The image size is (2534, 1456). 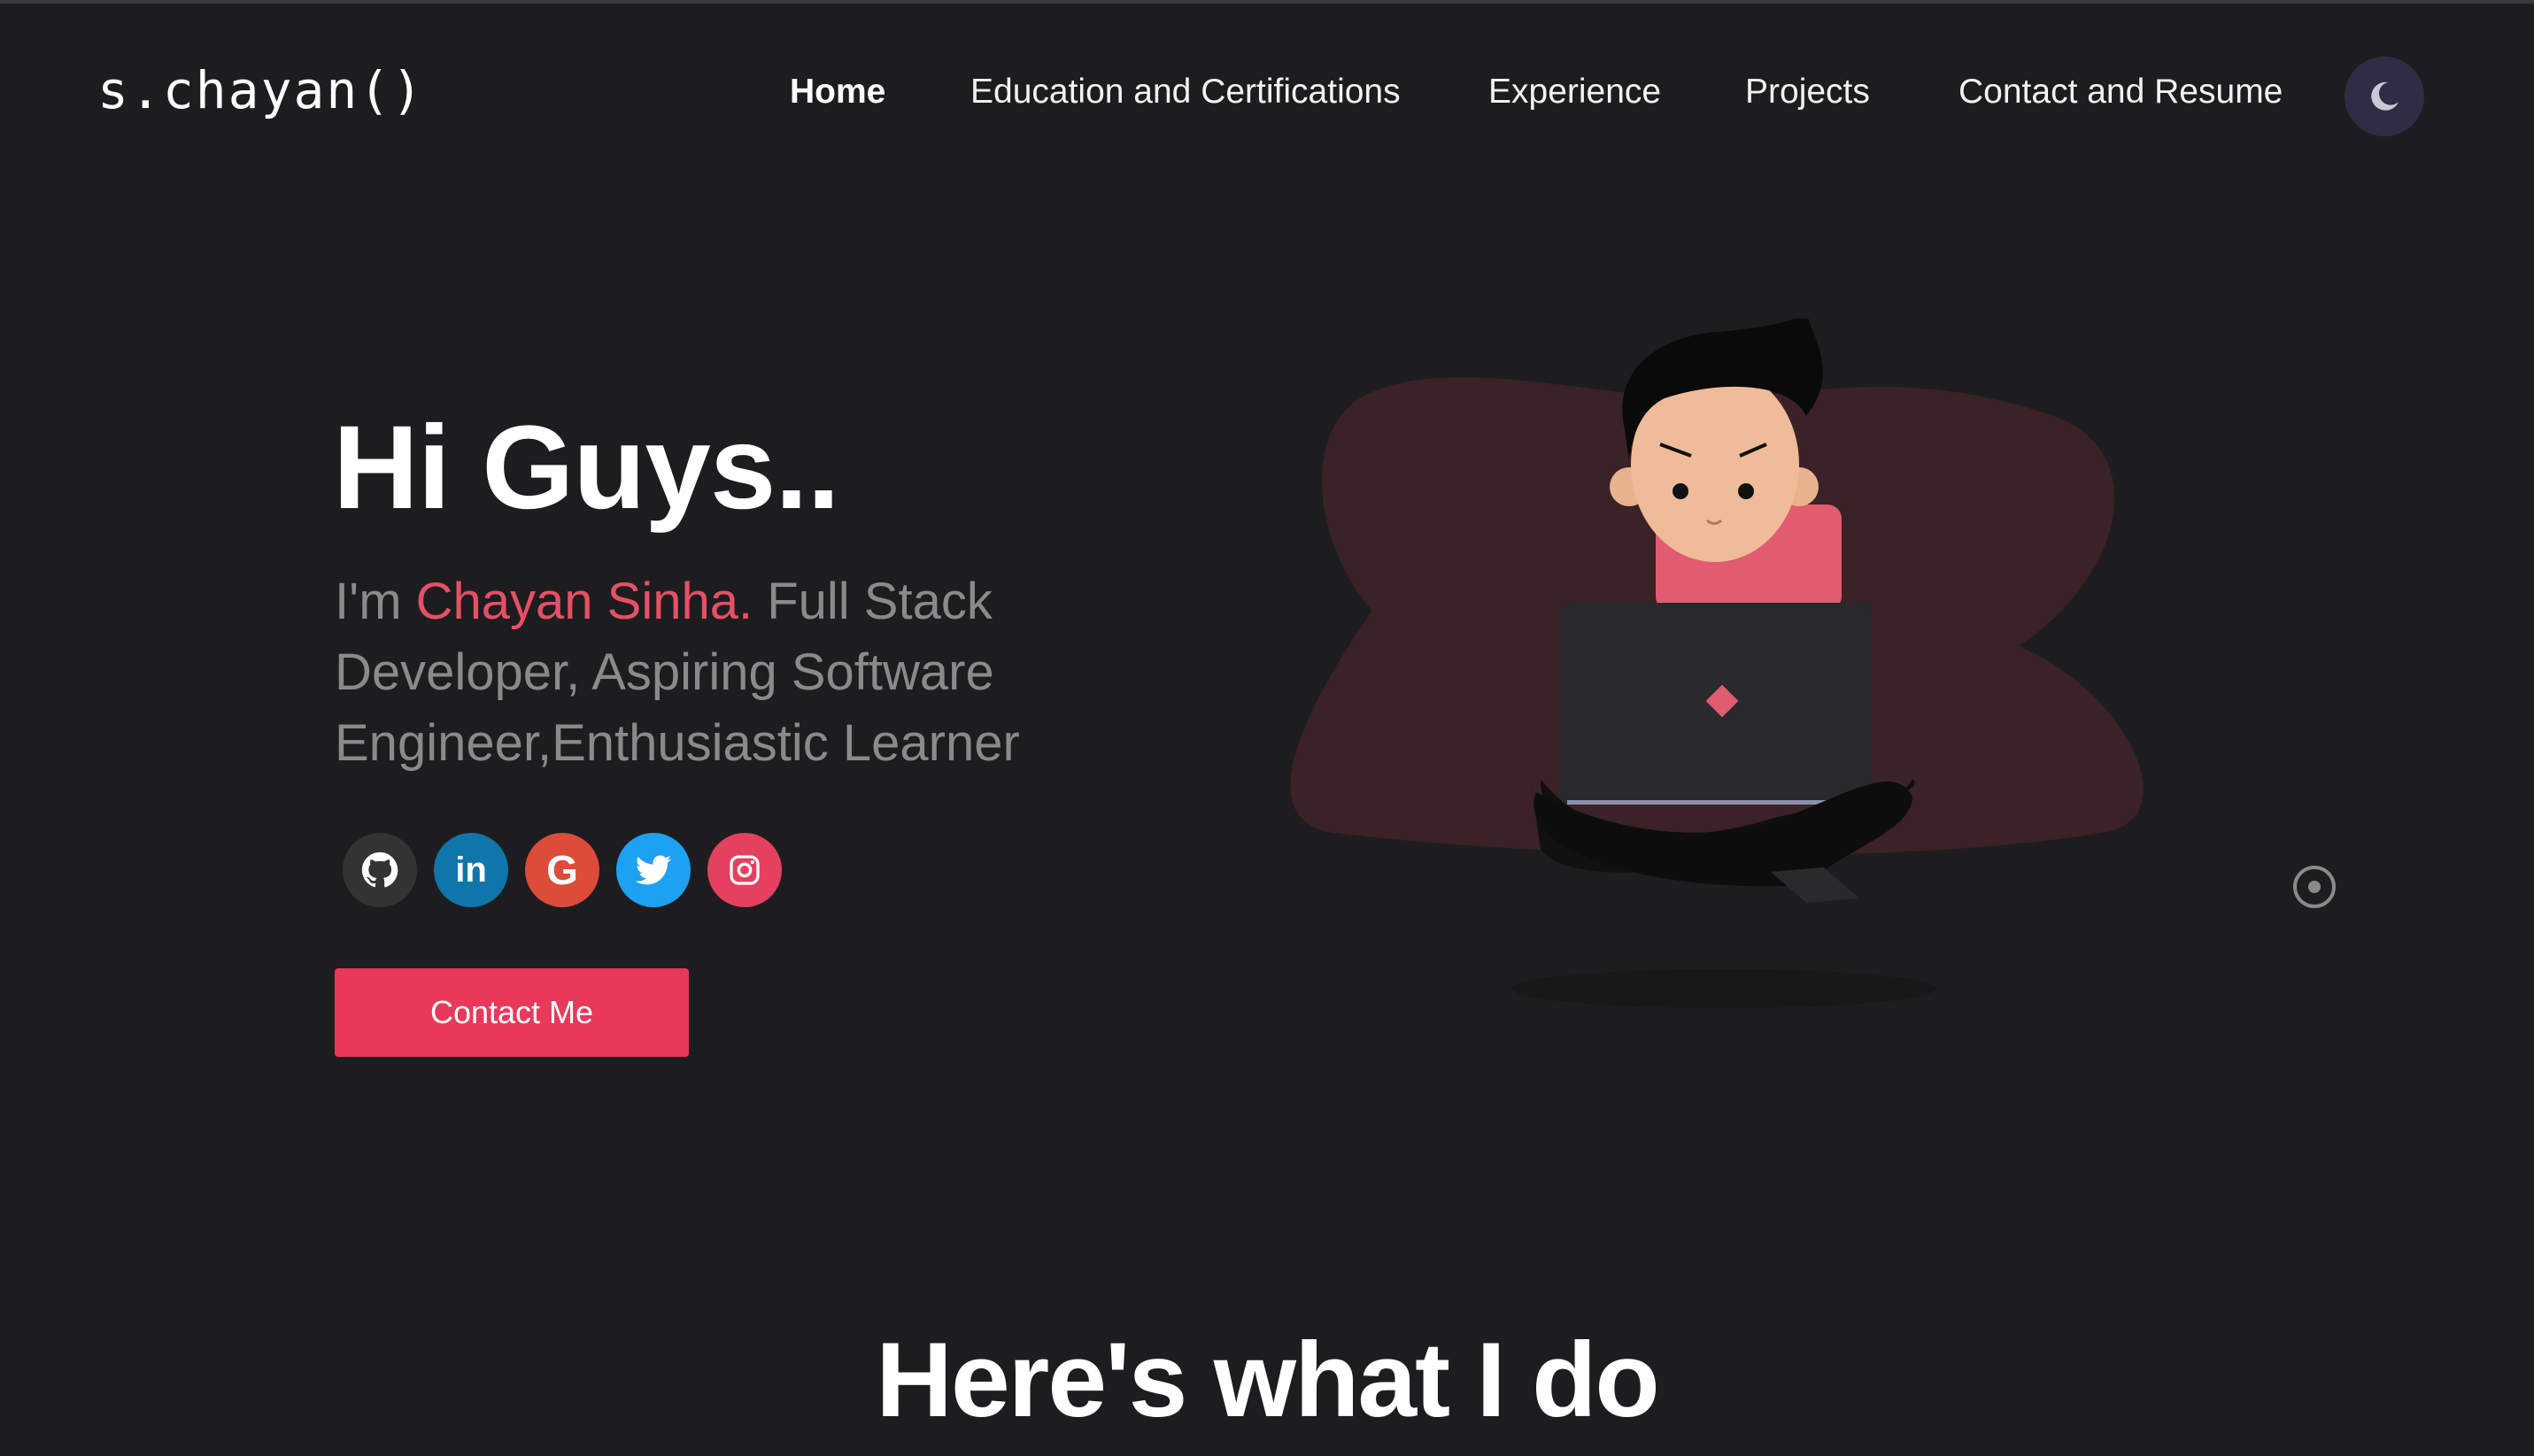 I want to click on linkedin-icon: in, so click(x=471, y=870).